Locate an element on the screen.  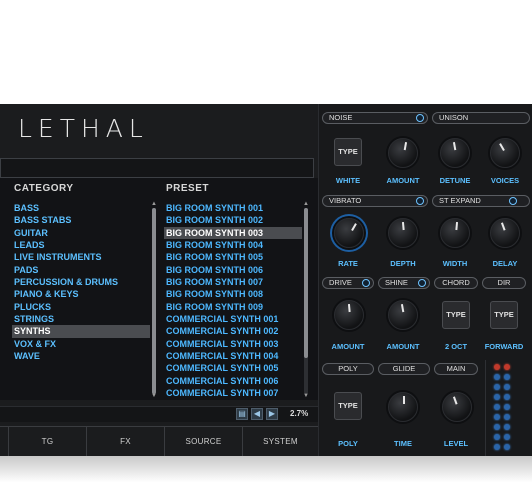
category-scrollbar is located at coordinates (154, 301).